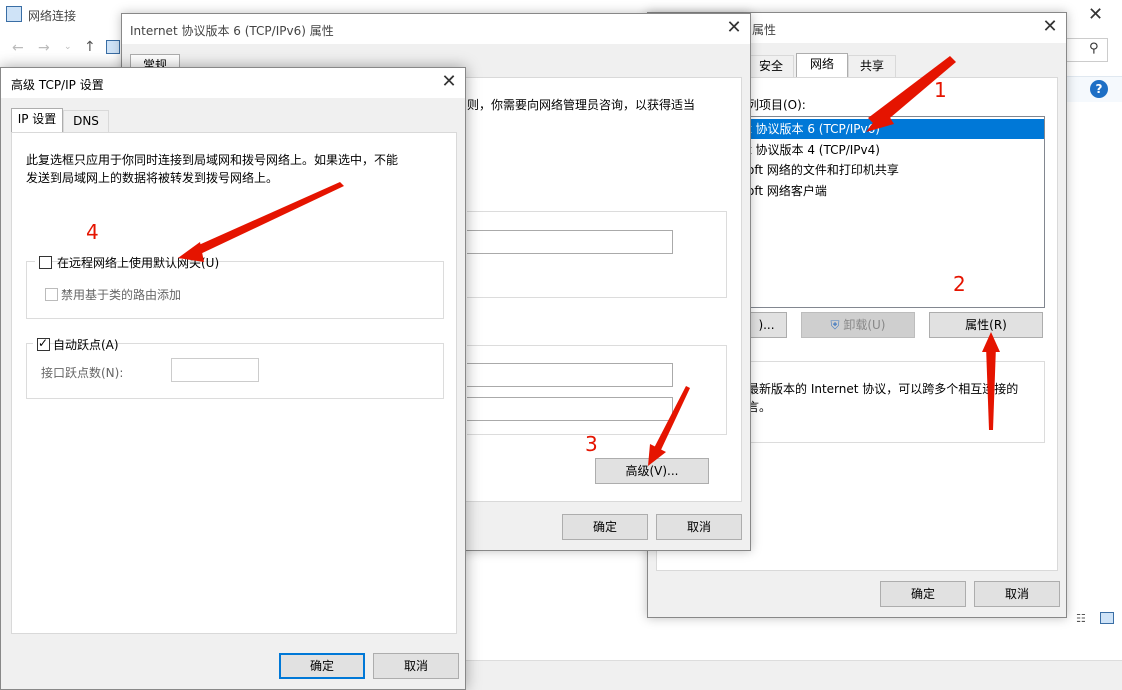 The image size is (1122, 690). I want to click on disable-class-route-label: 禁用基于类的路由添加, so click(121, 295).